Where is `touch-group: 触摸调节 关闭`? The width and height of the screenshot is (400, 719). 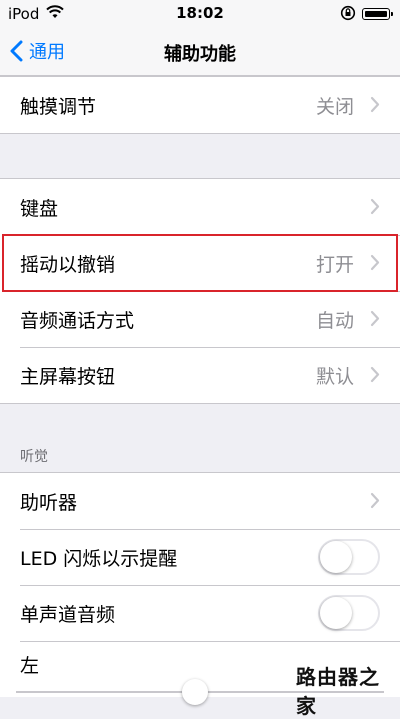 touch-group: 触摸调节 关闭 is located at coordinates (200, 105).